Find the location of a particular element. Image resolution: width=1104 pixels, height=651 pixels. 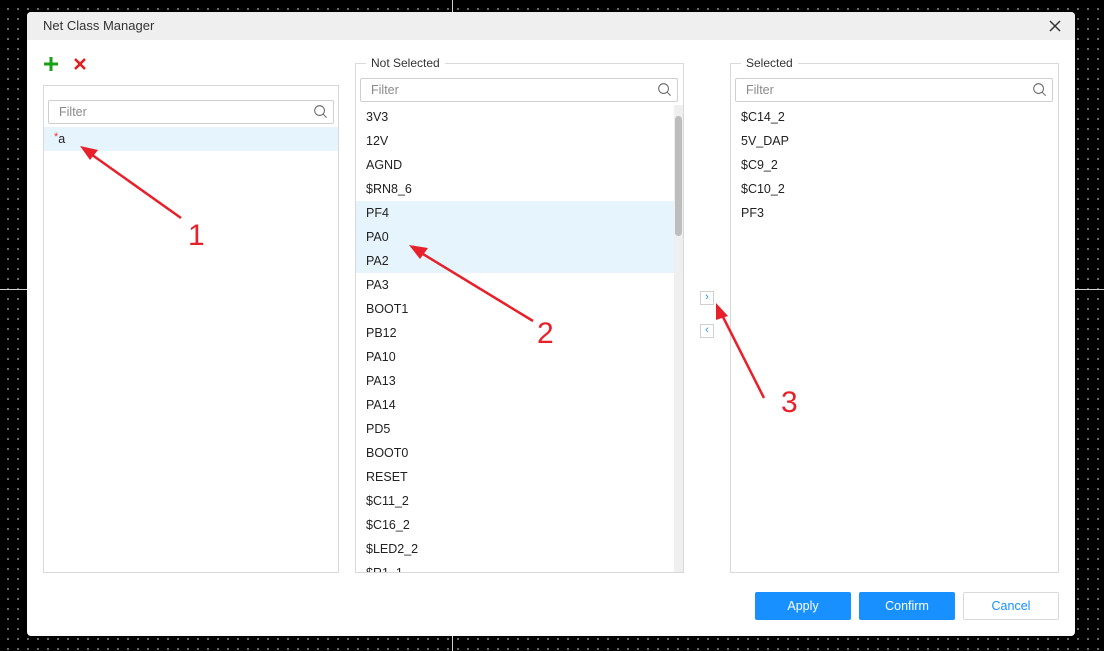

close-icon is located at coordinates (1055, 26).